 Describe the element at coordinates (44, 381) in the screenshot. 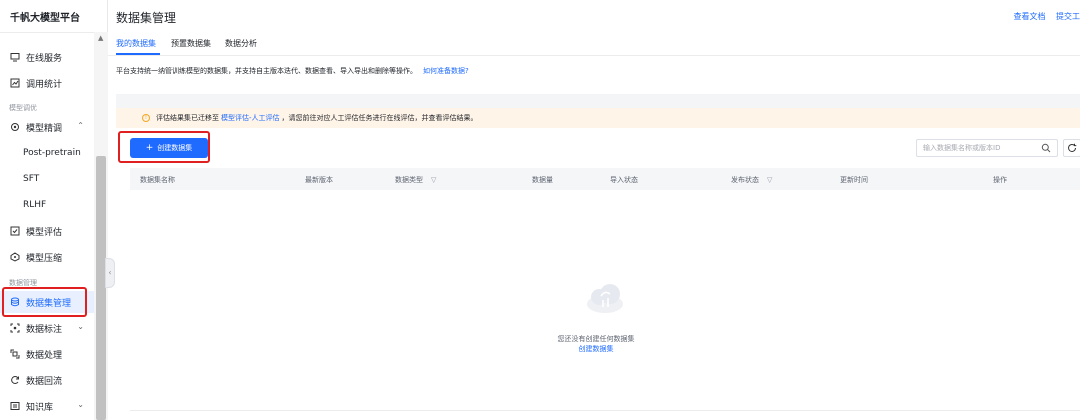

I see `sidebar-item-label: 数据回流` at that location.